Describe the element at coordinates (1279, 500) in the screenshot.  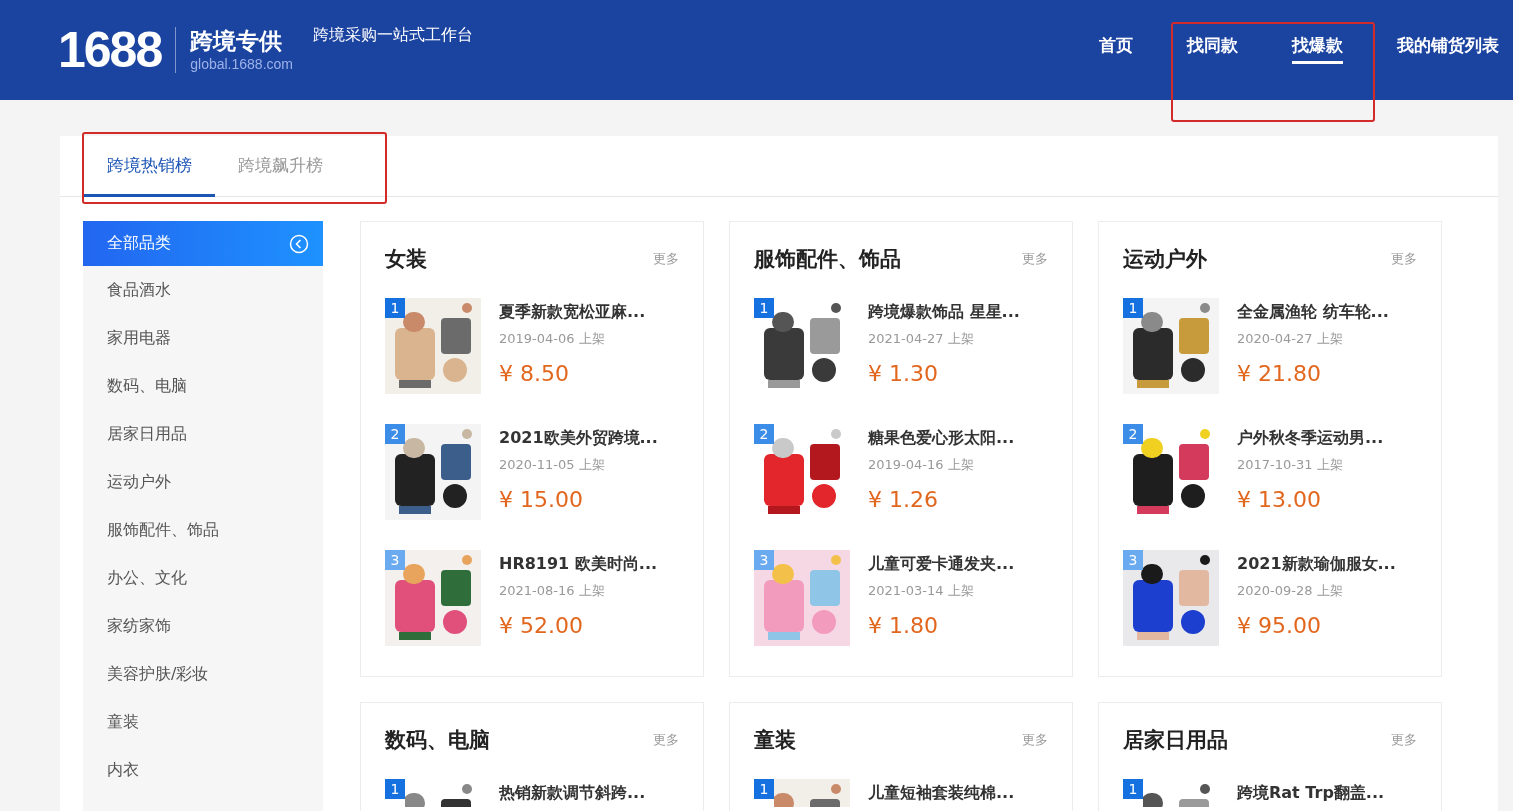
I see `product-price: ¥ 13.00` at that location.